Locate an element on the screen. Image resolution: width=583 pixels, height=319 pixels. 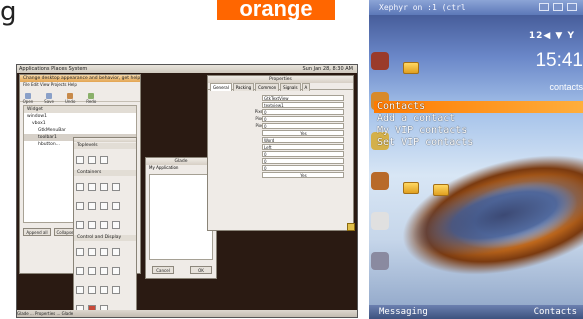
save-button: Save is located at coordinates (49, 99).